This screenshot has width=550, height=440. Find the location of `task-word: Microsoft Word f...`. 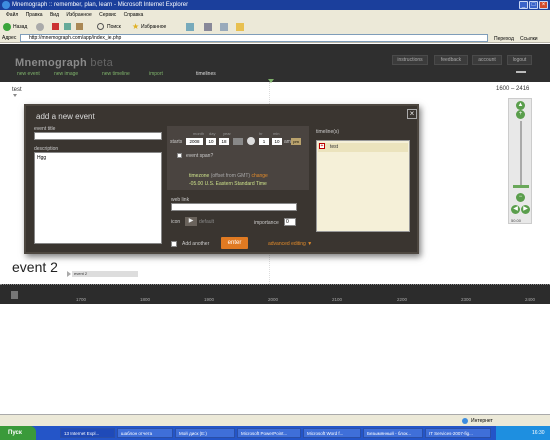

task-word: Microsoft Word f... is located at coordinates (332, 433).